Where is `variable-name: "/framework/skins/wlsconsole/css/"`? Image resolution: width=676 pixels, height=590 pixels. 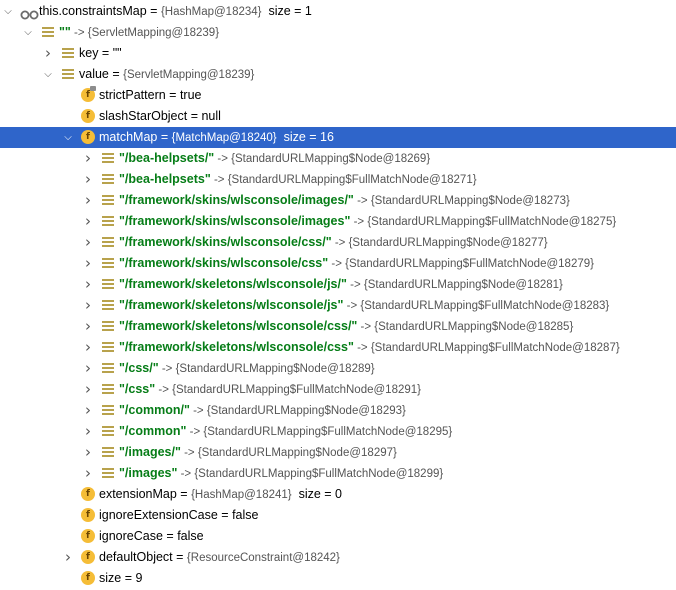
variable-name: "/framework/skins/wlsconsole/css/" is located at coordinates (225, 242).